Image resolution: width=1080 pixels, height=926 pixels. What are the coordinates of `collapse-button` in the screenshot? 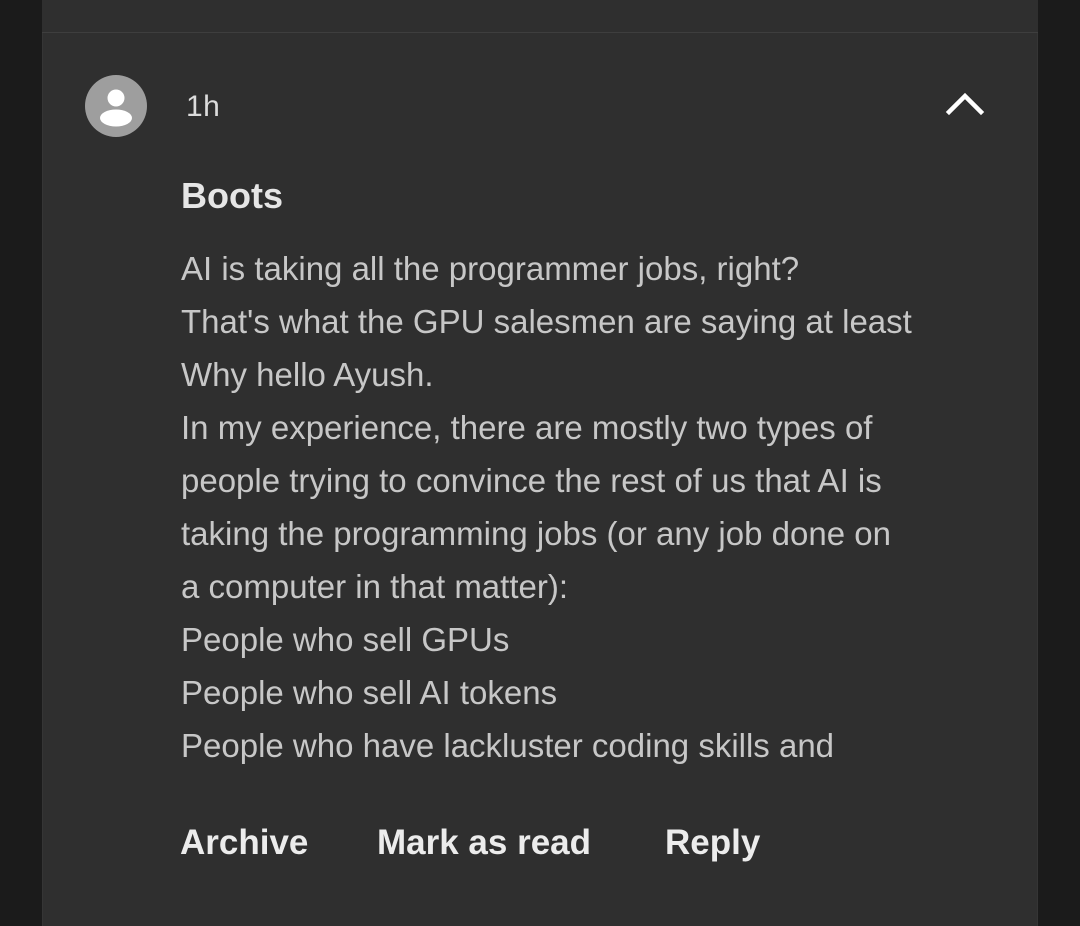 It's located at (965, 103).